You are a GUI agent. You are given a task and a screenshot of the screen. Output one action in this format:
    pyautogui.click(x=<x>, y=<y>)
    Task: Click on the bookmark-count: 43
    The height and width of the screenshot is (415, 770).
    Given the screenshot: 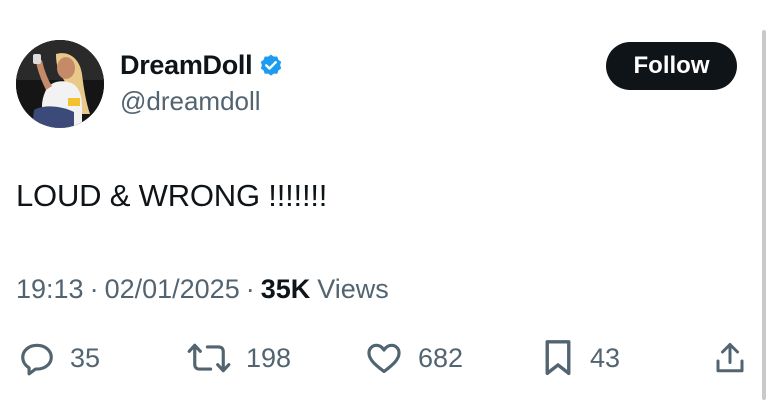 What is the action you would take?
    pyautogui.click(x=605, y=357)
    